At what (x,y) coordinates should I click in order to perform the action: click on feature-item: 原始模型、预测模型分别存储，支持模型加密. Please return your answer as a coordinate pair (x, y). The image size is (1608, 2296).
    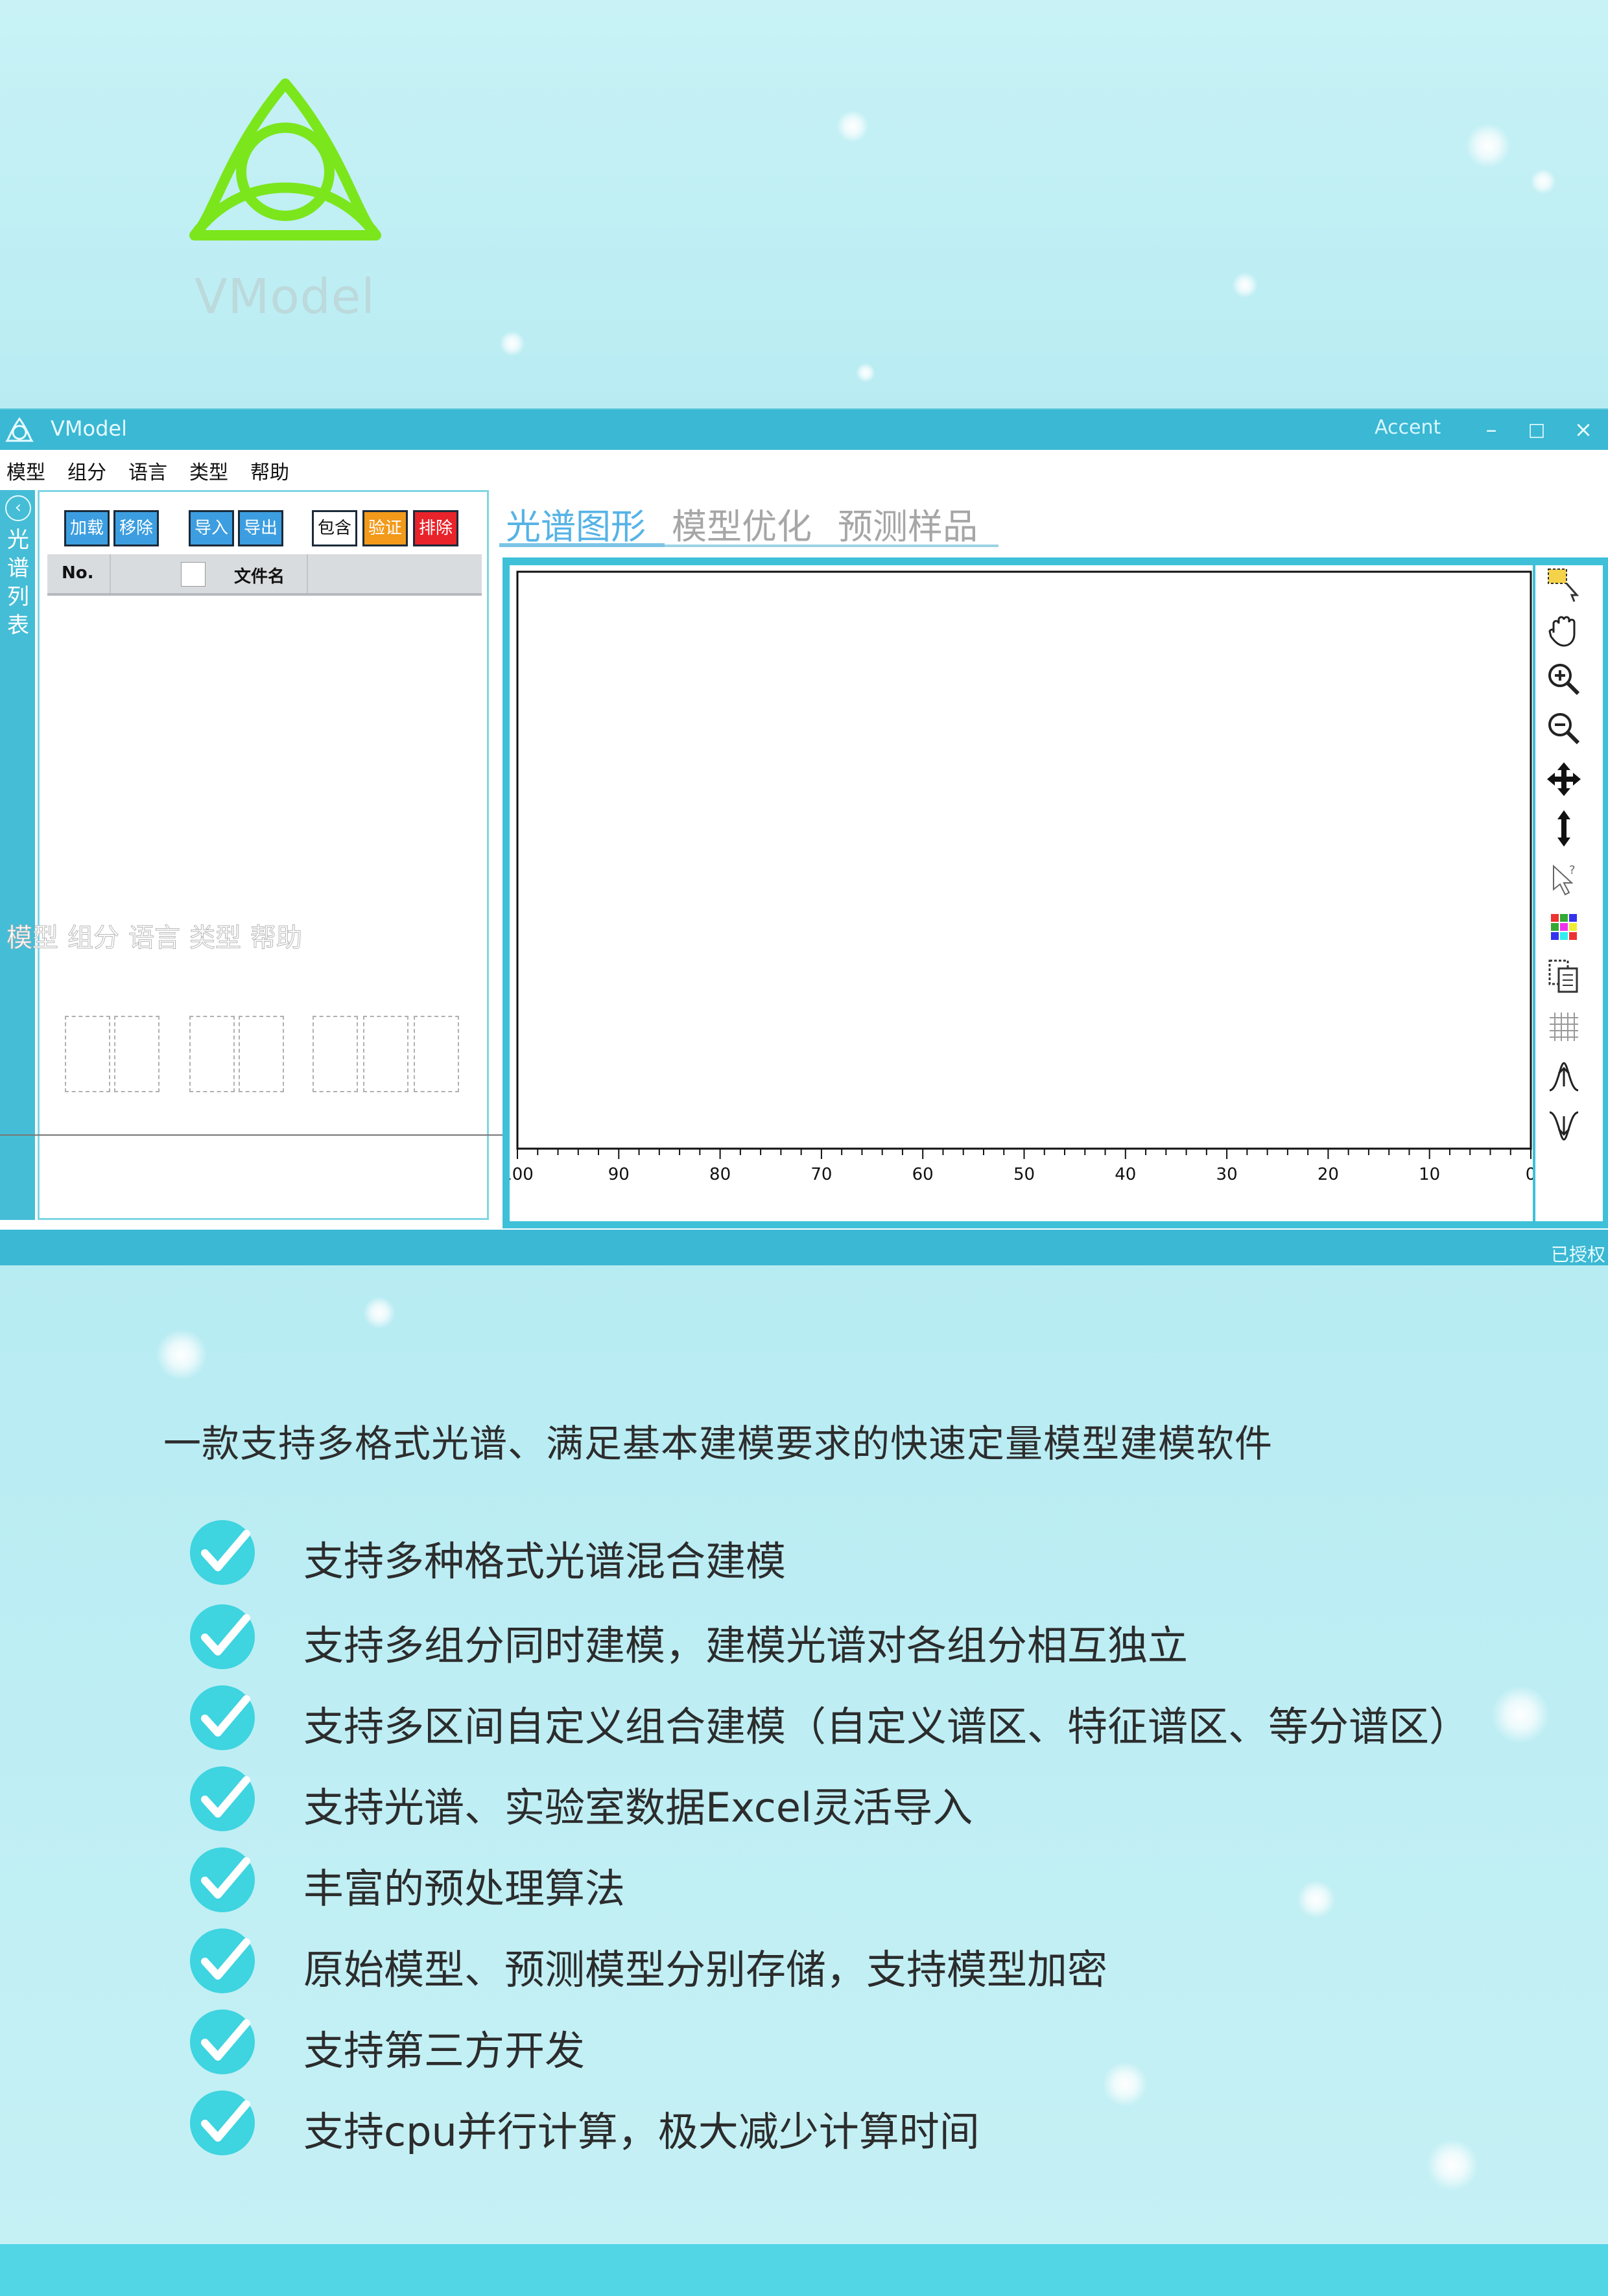
    Looking at the image, I should click on (884, 1961).